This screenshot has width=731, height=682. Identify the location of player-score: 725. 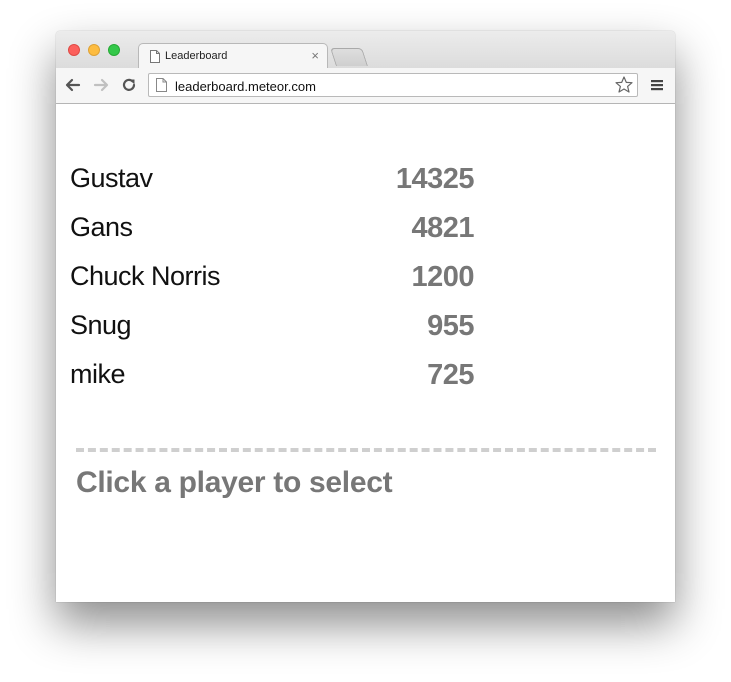
(450, 375).